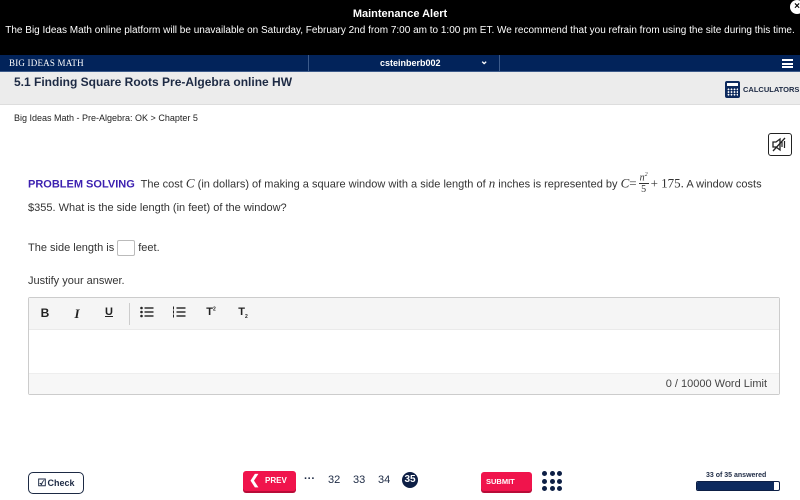 The image size is (800, 500). Describe the element at coordinates (732, 89) in the screenshot. I see `calculator-icon` at that location.